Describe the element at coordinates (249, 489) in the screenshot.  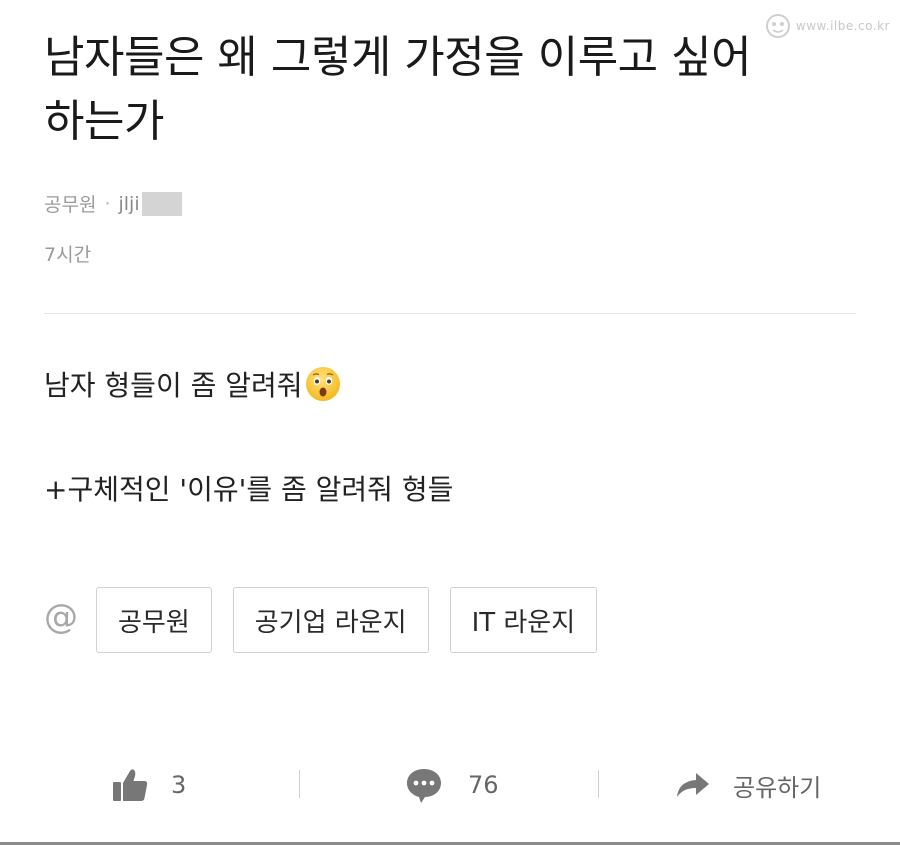
I see `post-body-line-2: +구체적인 '이유'를 좀 알려줘 형들` at that location.